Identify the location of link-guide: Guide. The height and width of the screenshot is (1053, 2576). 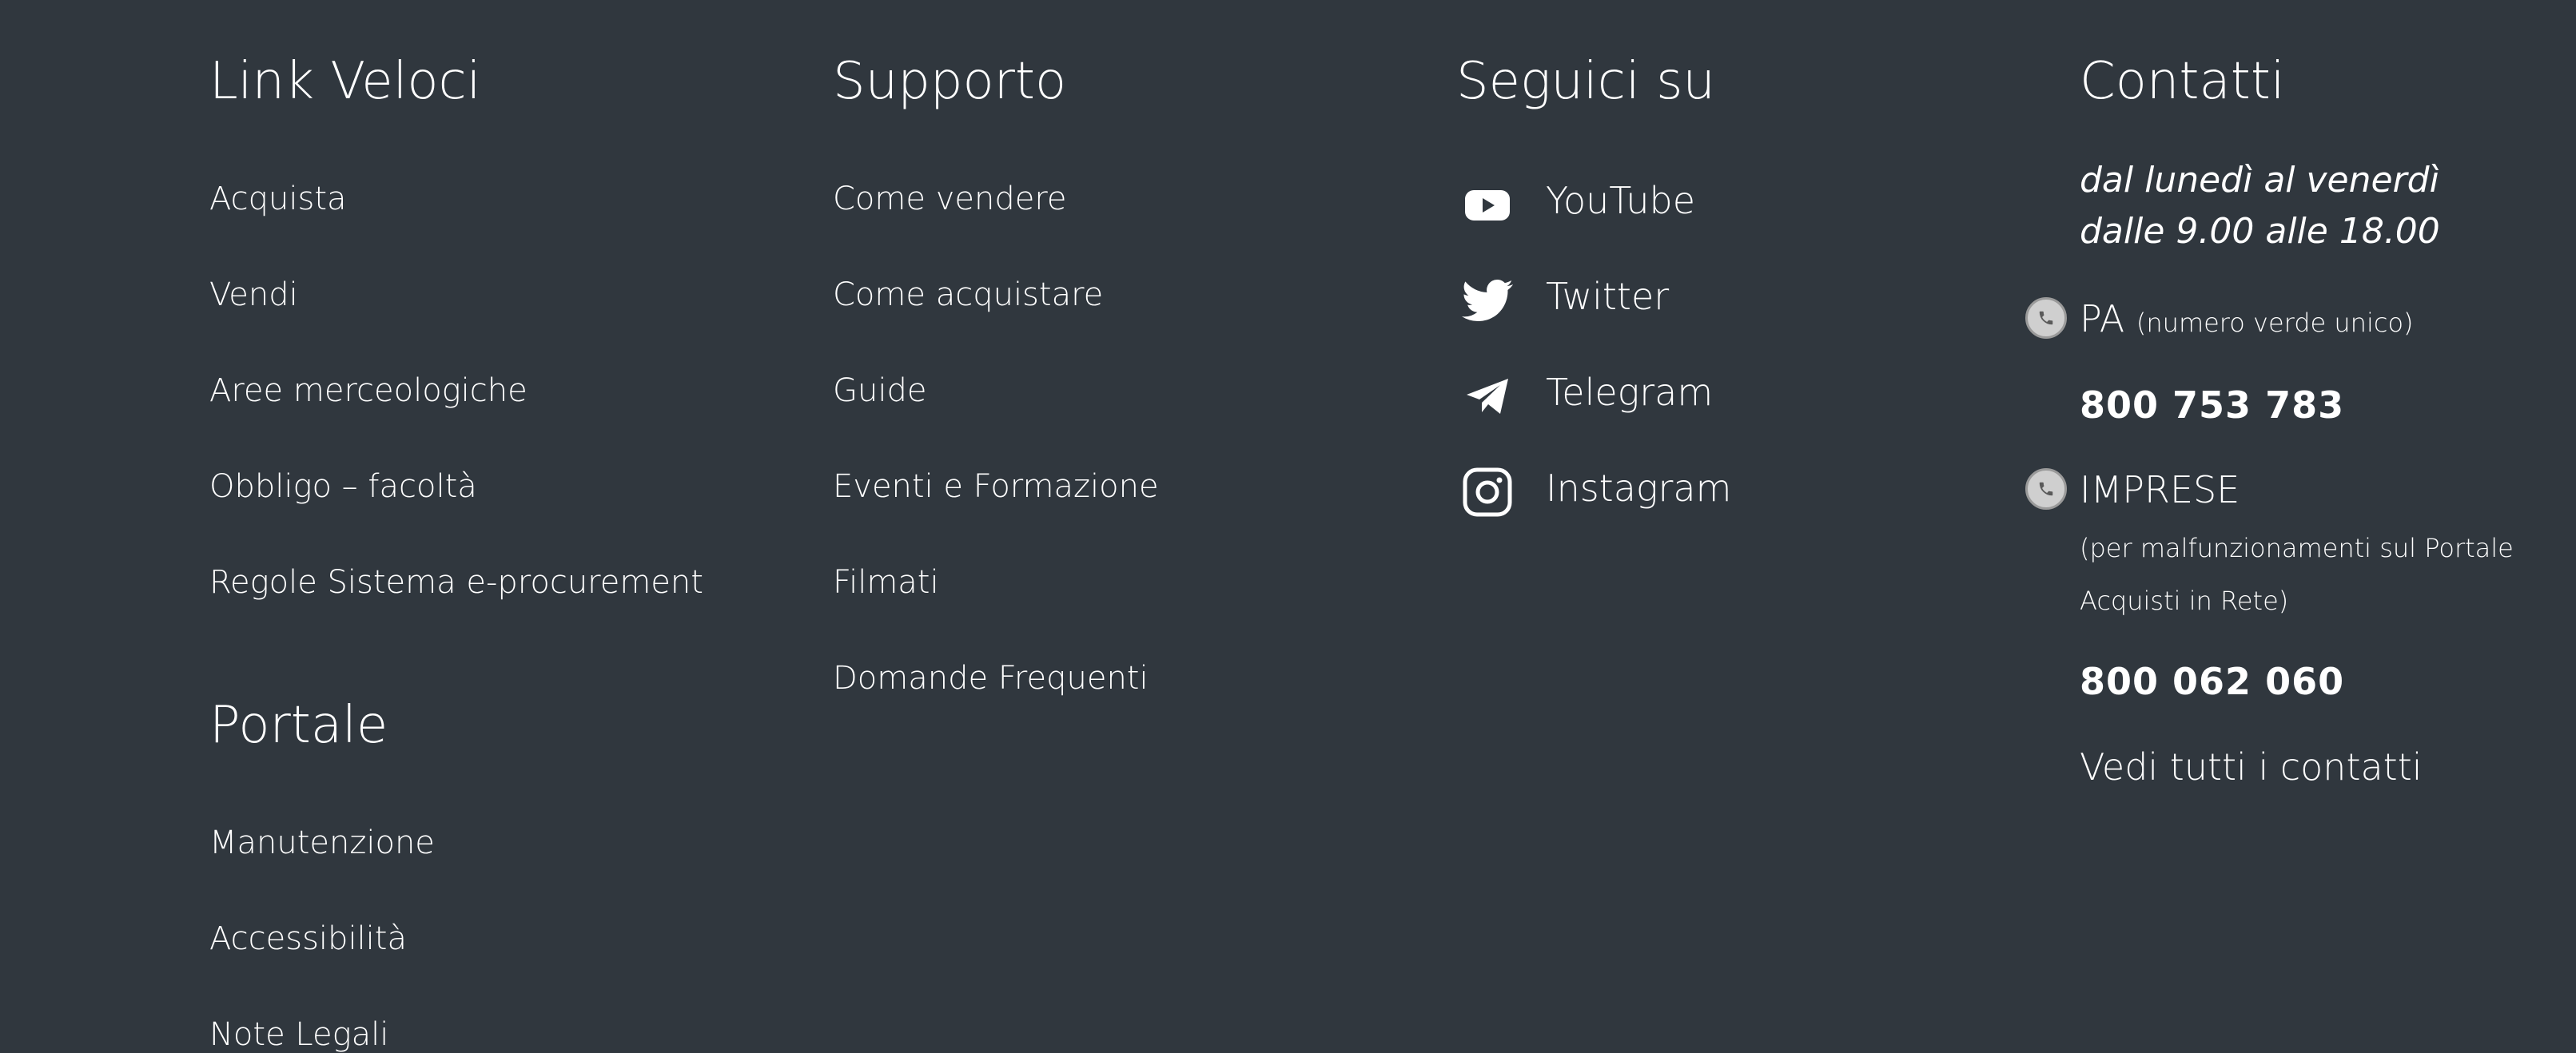
(879, 391).